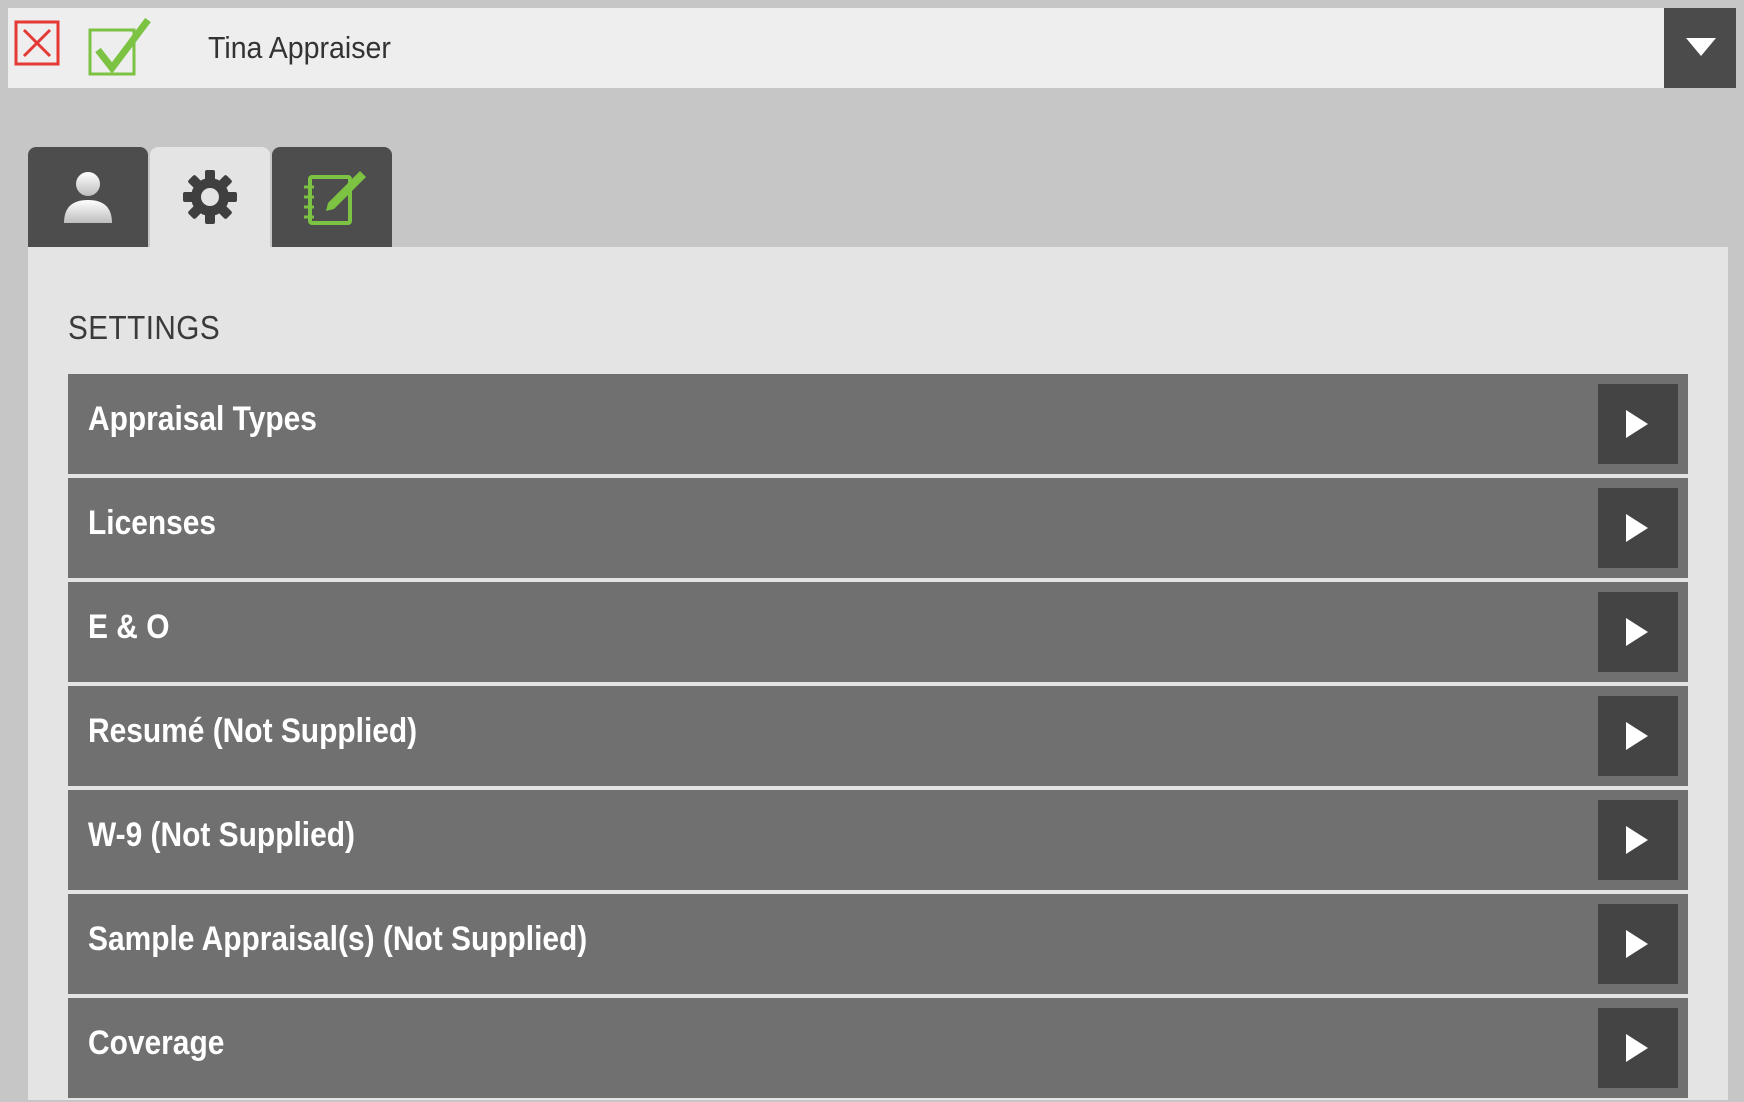 This screenshot has height=1102, width=1744. What do you see at coordinates (253, 731) in the screenshot?
I see `list-item-label: Resumé (Not Supplied)` at bounding box center [253, 731].